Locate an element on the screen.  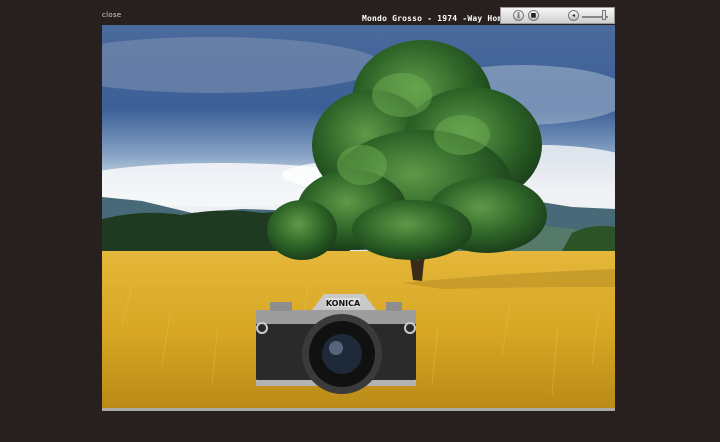
camera-image: KONICA is located at coordinates (336, 344).